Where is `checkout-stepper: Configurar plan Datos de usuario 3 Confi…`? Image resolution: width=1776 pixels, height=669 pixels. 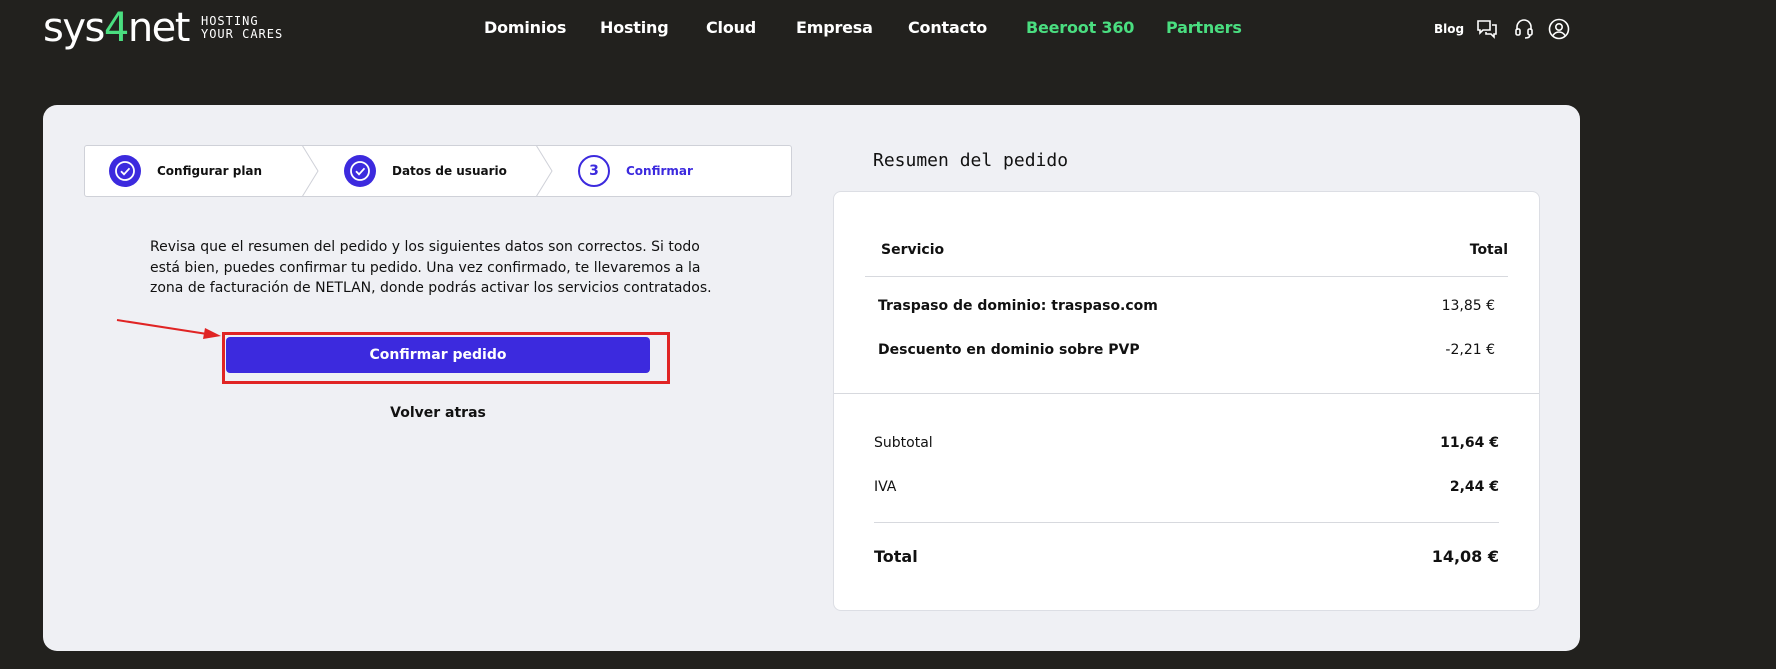 checkout-stepper: Configurar plan Datos de usuario 3 Confi… is located at coordinates (438, 171).